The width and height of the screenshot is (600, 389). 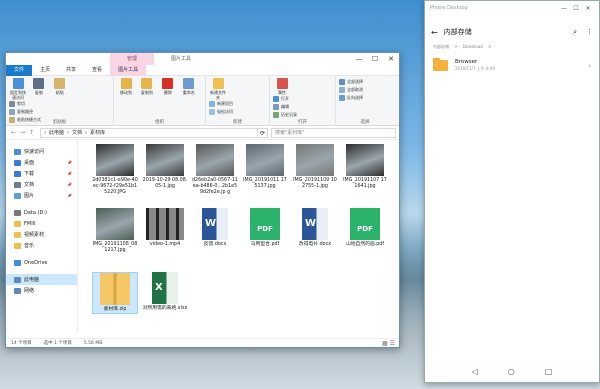 I want to click on nav-item-label: Data (D:), so click(x=35, y=212).